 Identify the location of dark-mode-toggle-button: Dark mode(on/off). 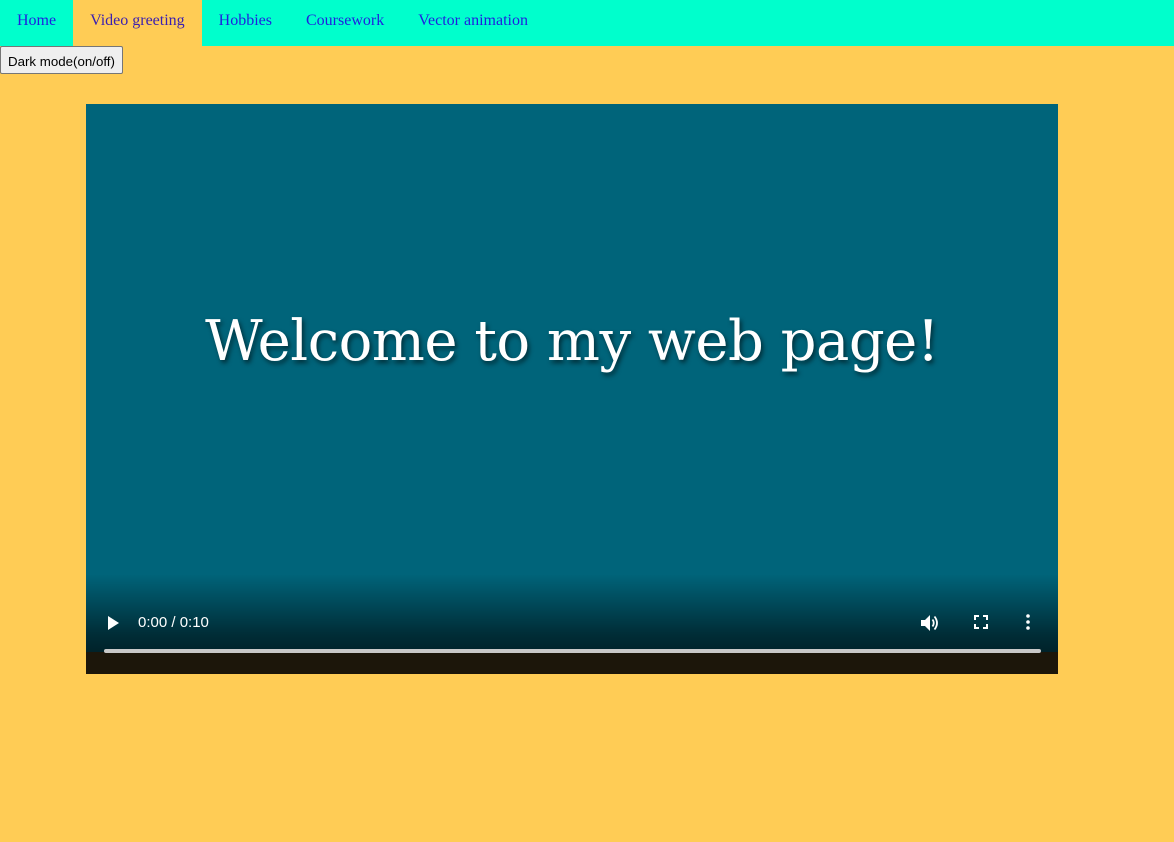
(61, 60).